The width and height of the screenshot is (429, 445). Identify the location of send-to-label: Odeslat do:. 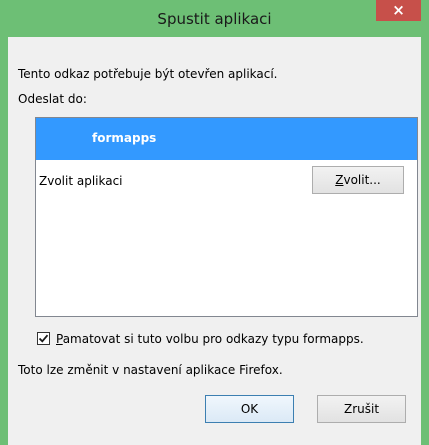
(52, 99).